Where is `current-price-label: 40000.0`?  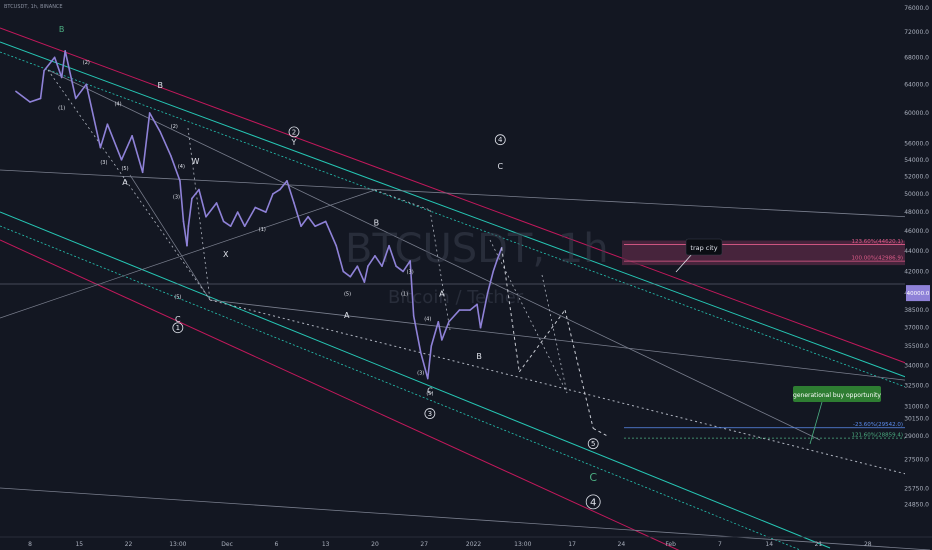 current-price-label: 40000.0 is located at coordinates (918, 294).